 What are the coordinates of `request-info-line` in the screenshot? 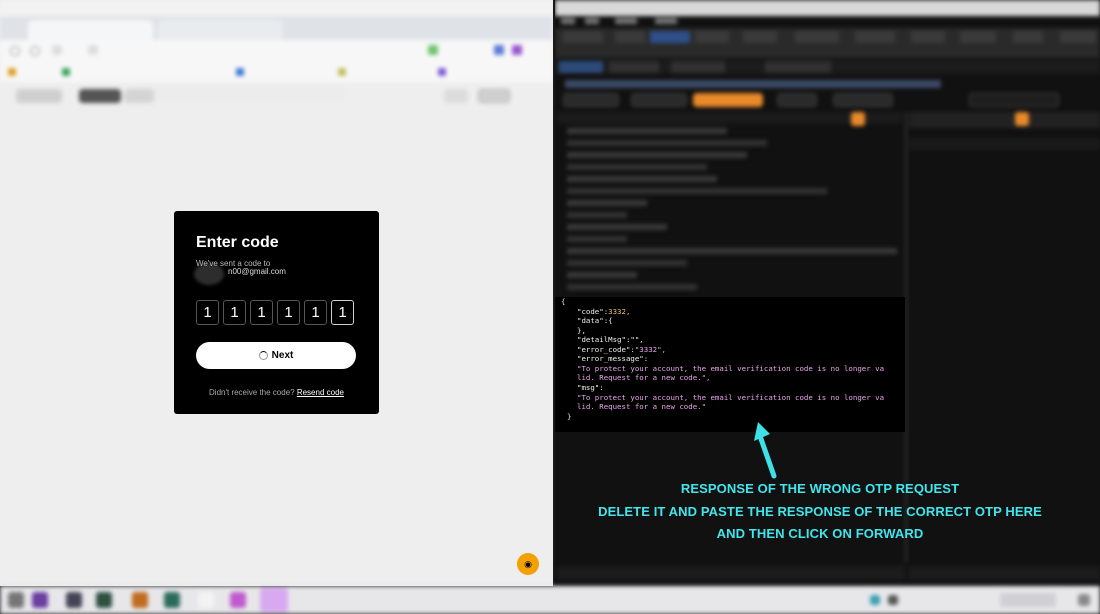 It's located at (753, 84).